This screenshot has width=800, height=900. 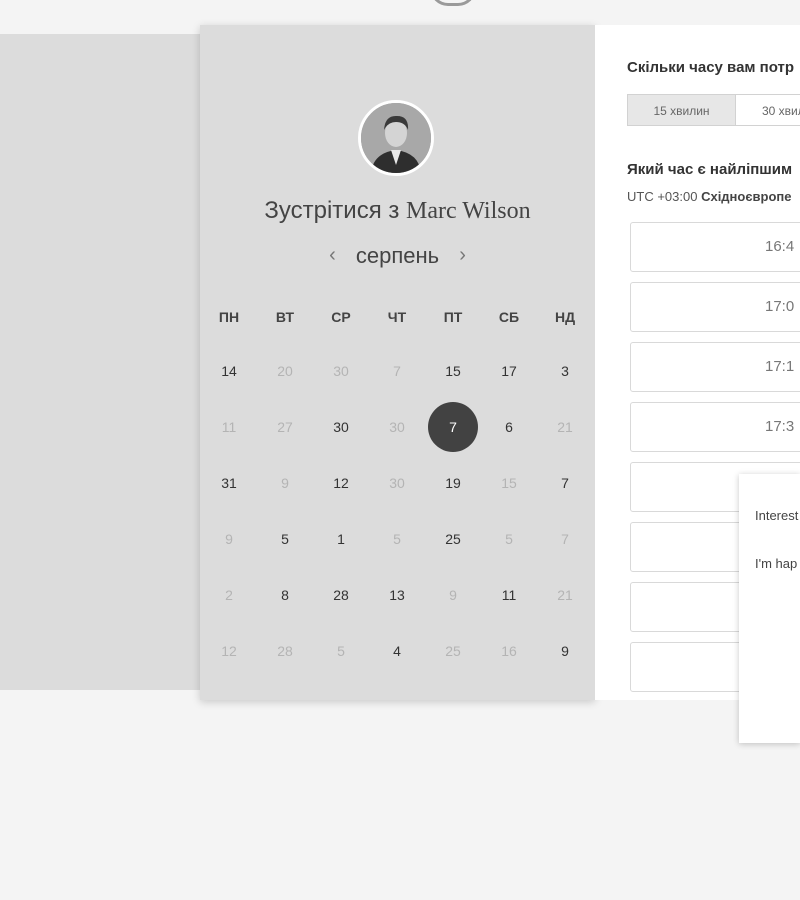 I want to click on day-number: 1, so click(x=341, y=539).